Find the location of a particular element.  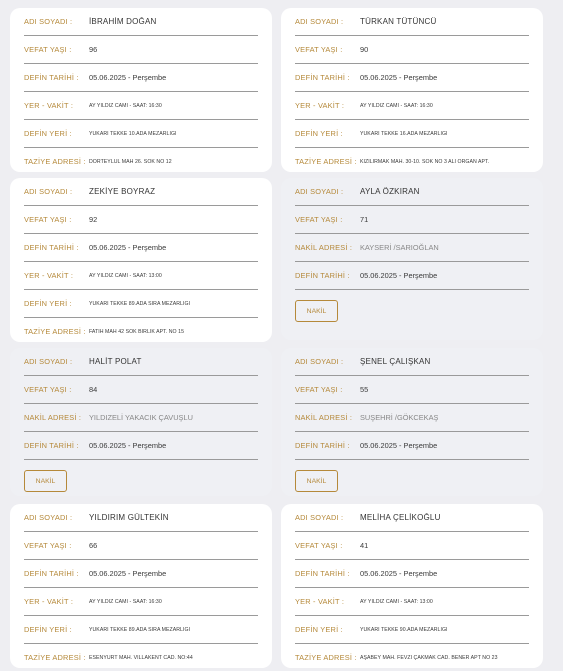

age-value: 96 is located at coordinates (93, 49).